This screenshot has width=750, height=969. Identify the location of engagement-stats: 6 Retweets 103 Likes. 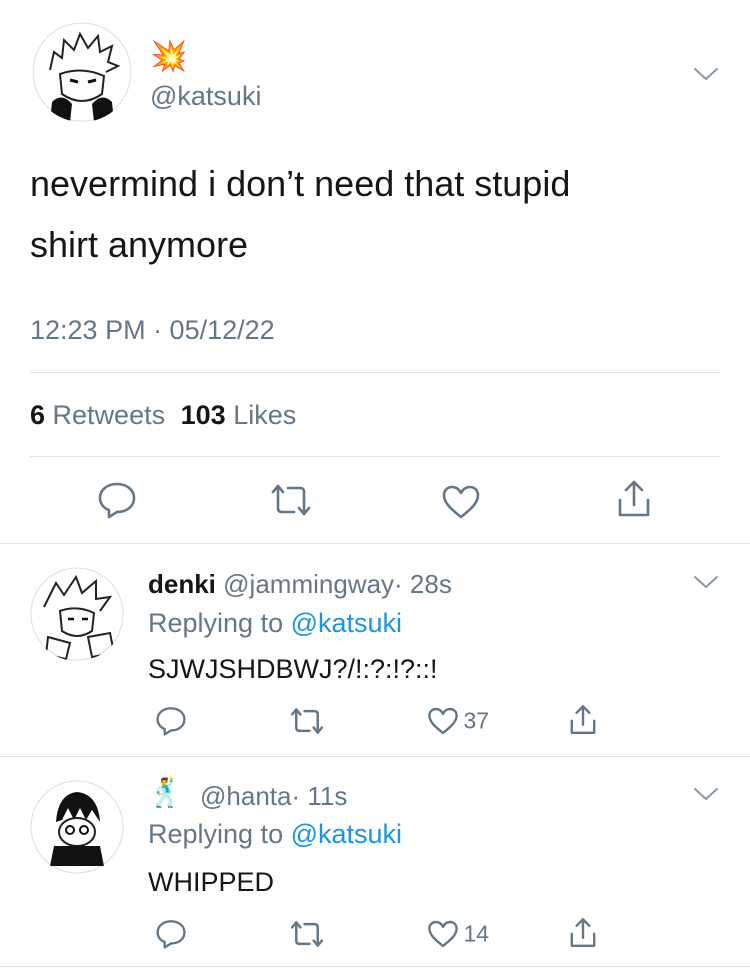
(163, 415).